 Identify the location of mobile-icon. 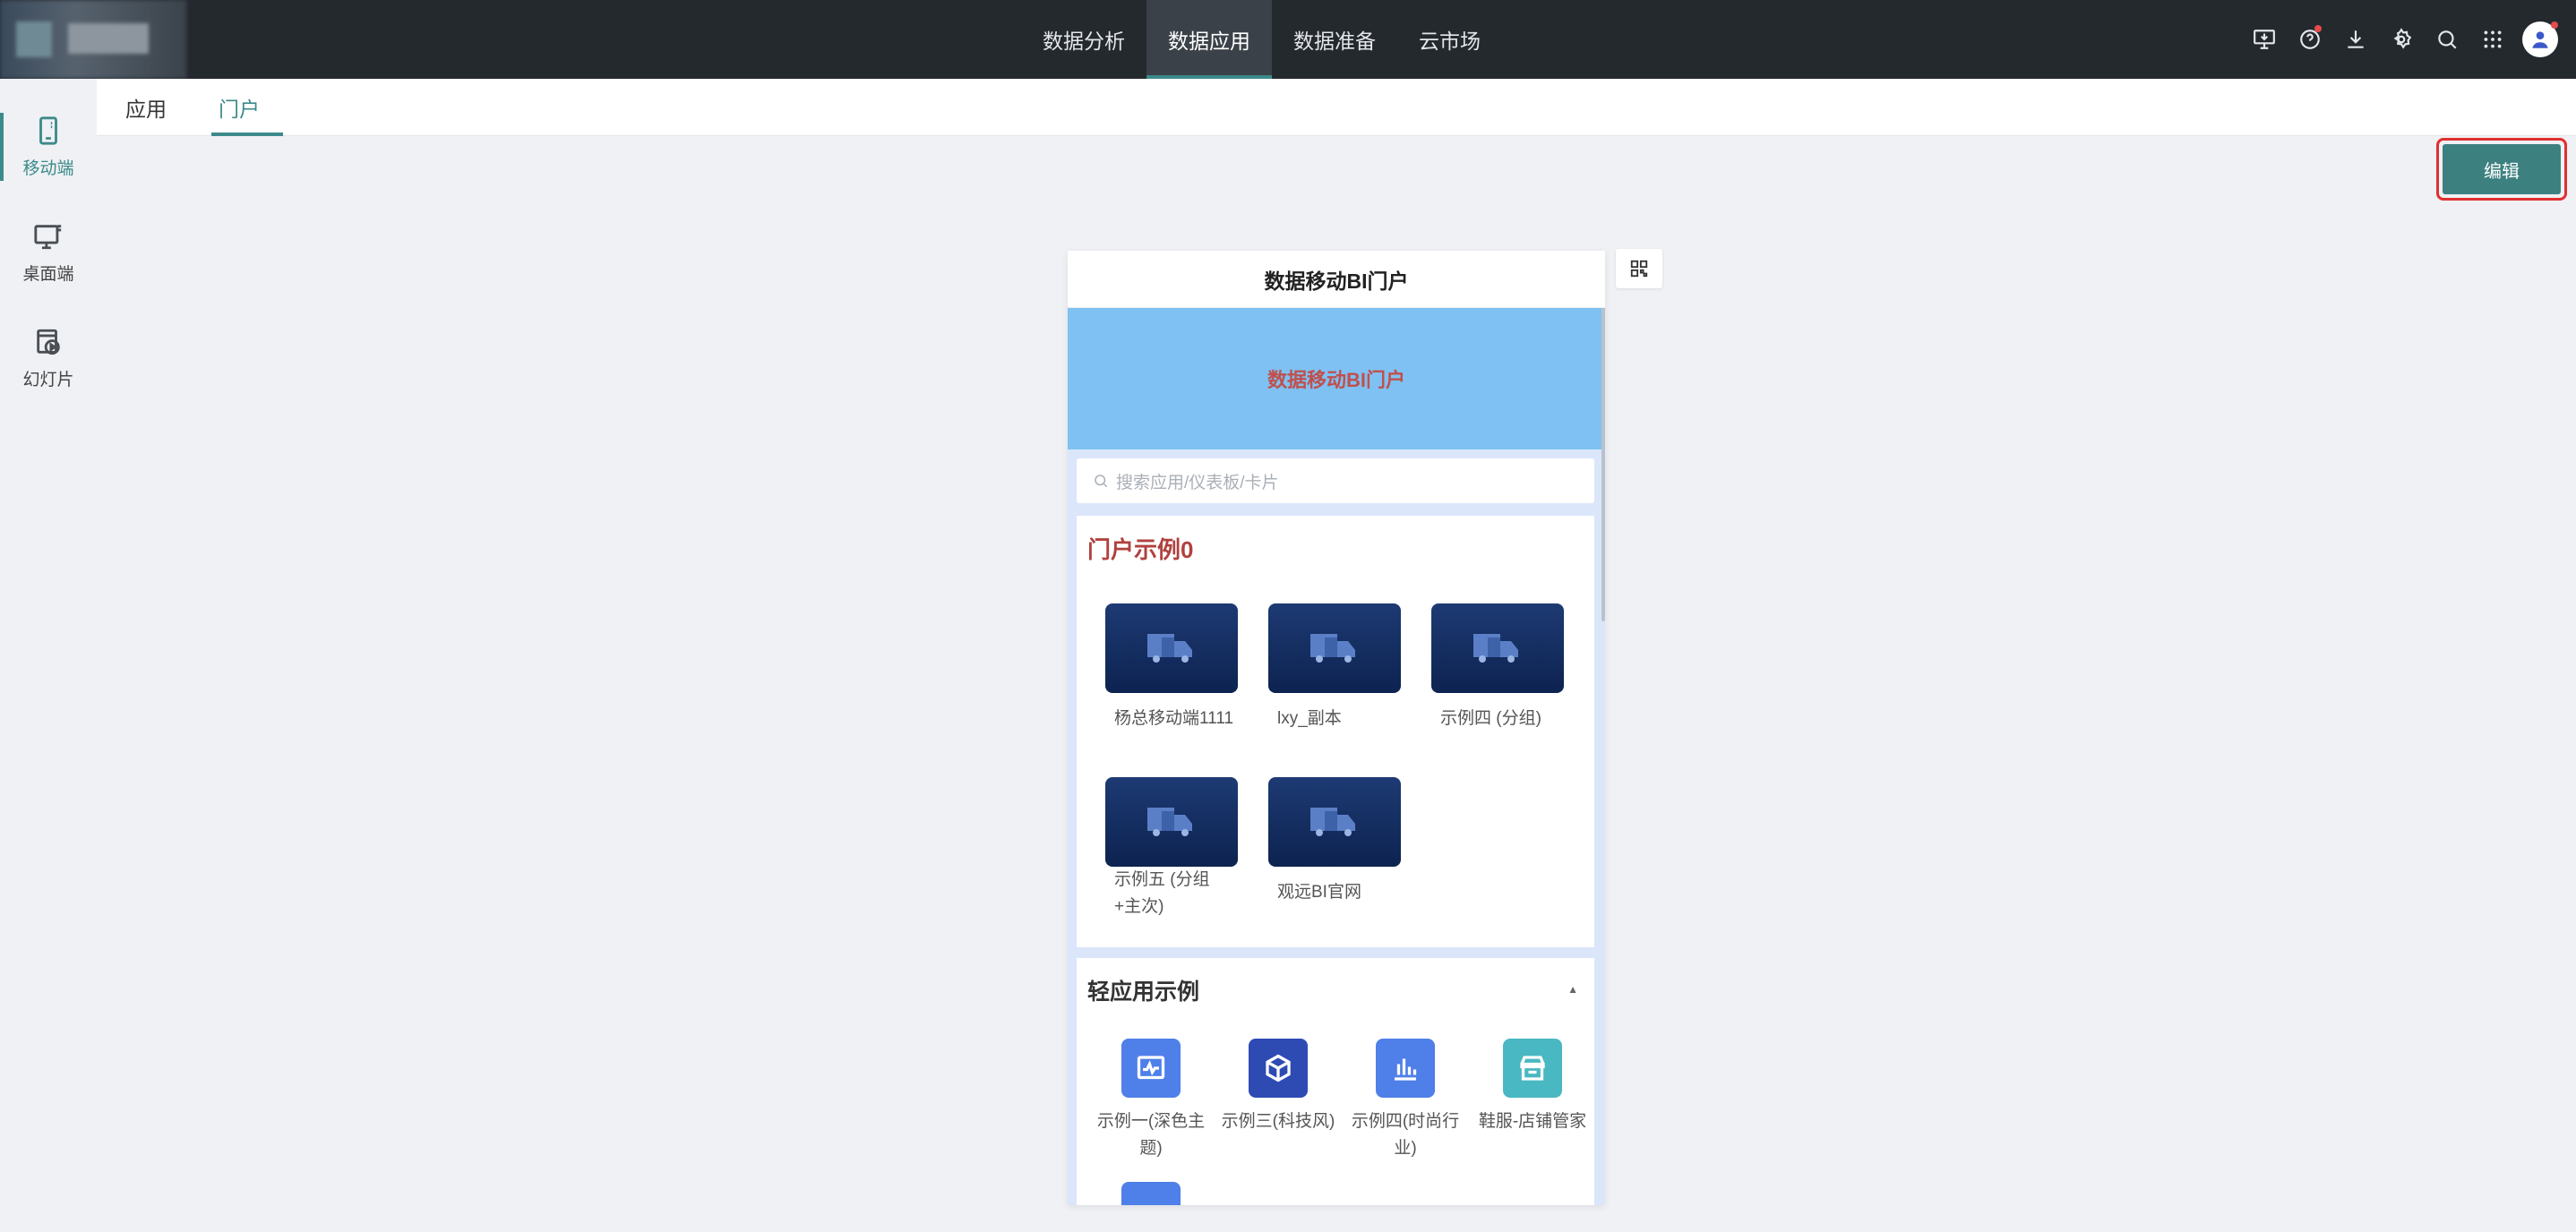
(48, 130).